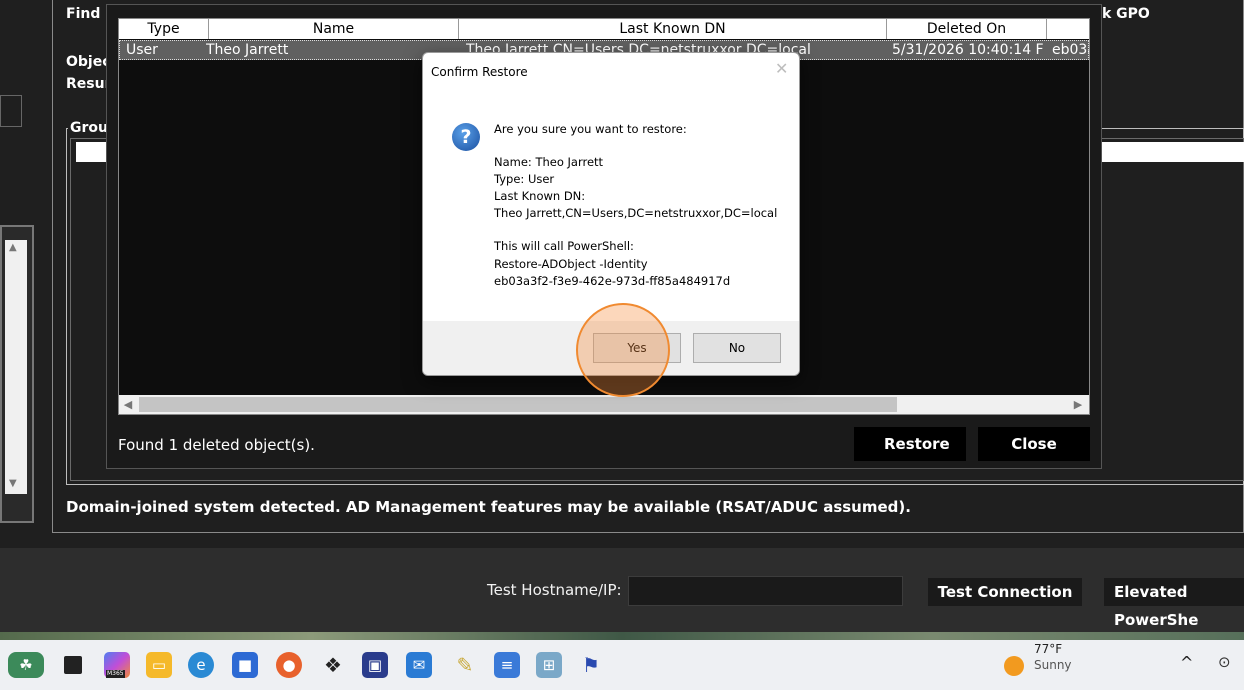 This screenshot has width=1244, height=690. What do you see at coordinates (333, 665) in the screenshot?
I see `dropbox-icon: ❖` at bounding box center [333, 665].